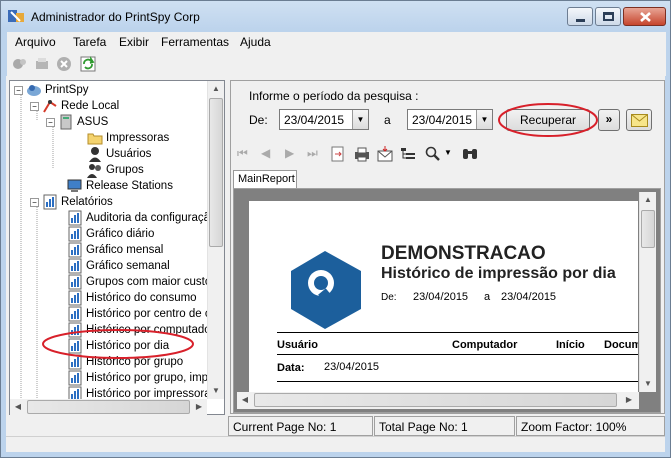  What do you see at coordinates (50, 202) in the screenshot?
I see `reports-icon` at bounding box center [50, 202].